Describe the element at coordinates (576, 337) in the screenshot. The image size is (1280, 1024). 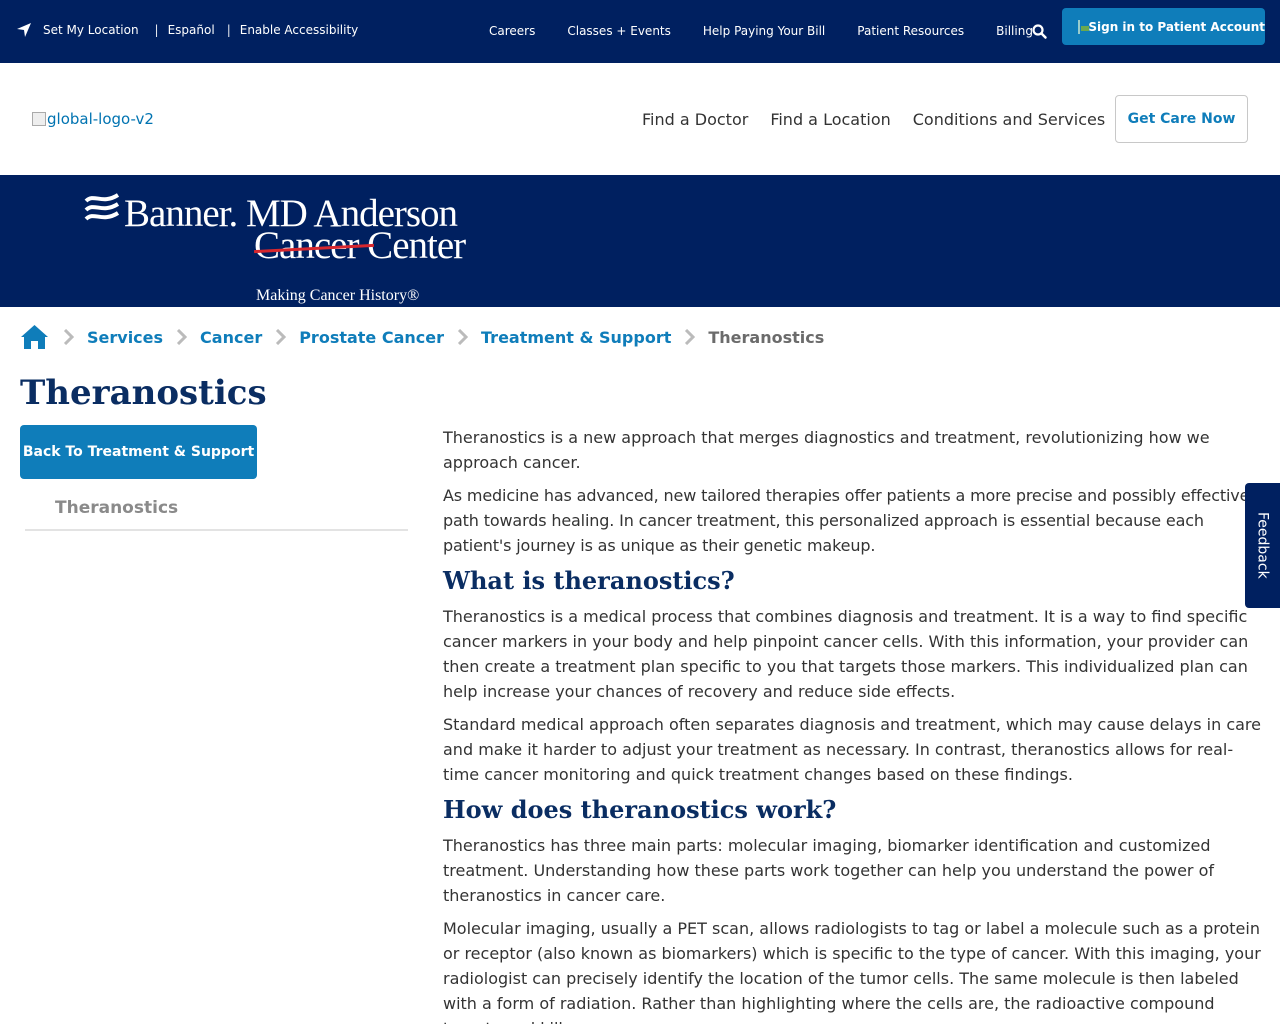
I see `breadcrumb-treatment-support: Treatment & Support` at that location.